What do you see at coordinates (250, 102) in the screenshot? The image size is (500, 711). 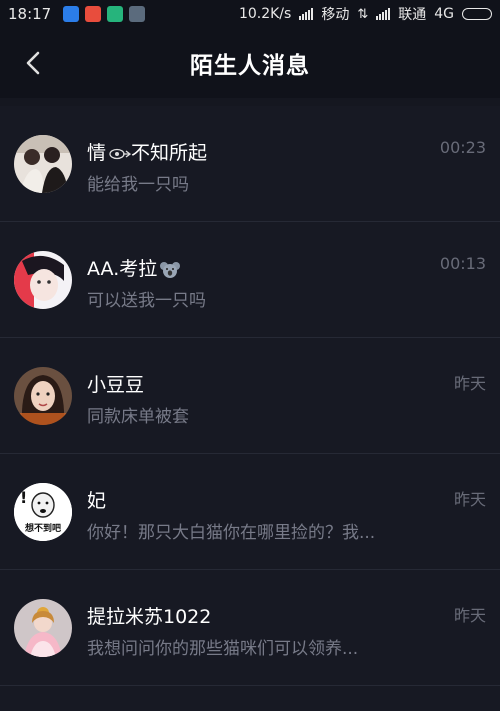 I see `divider` at bounding box center [250, 102].